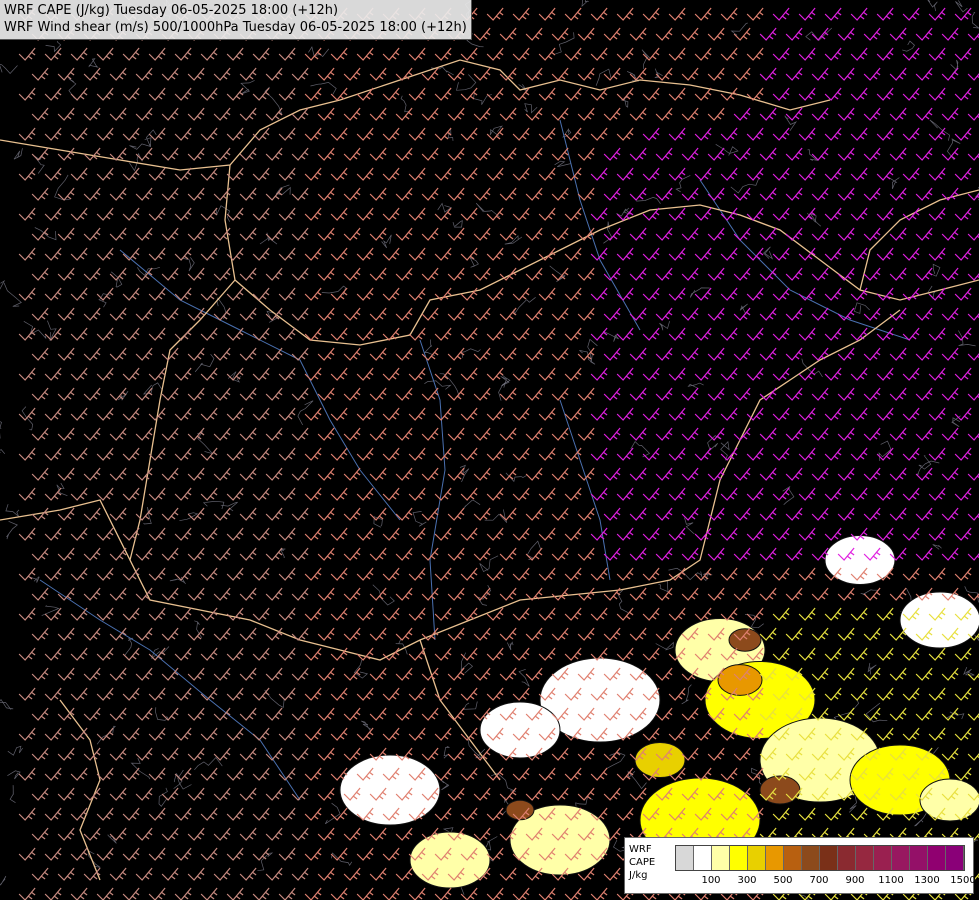 This screenshot has width=979, height=900. Describe the element at coordinates (963, 880) in the screenshot. I see `legend-tick: 1500` at that location.